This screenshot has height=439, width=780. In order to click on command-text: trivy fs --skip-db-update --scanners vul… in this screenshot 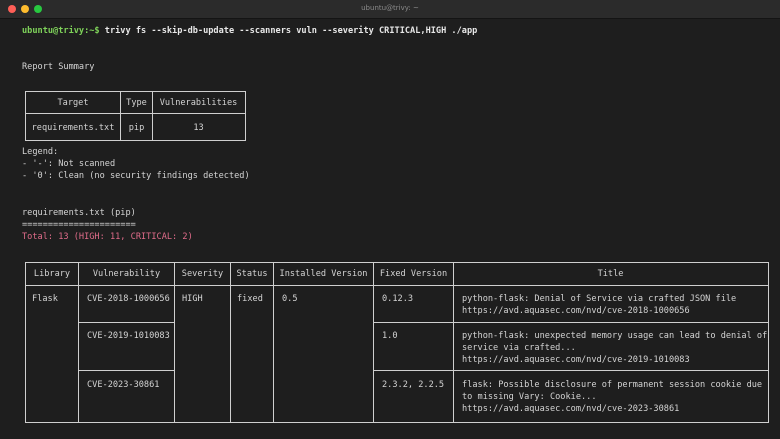, I will do `click(288, 31)`.